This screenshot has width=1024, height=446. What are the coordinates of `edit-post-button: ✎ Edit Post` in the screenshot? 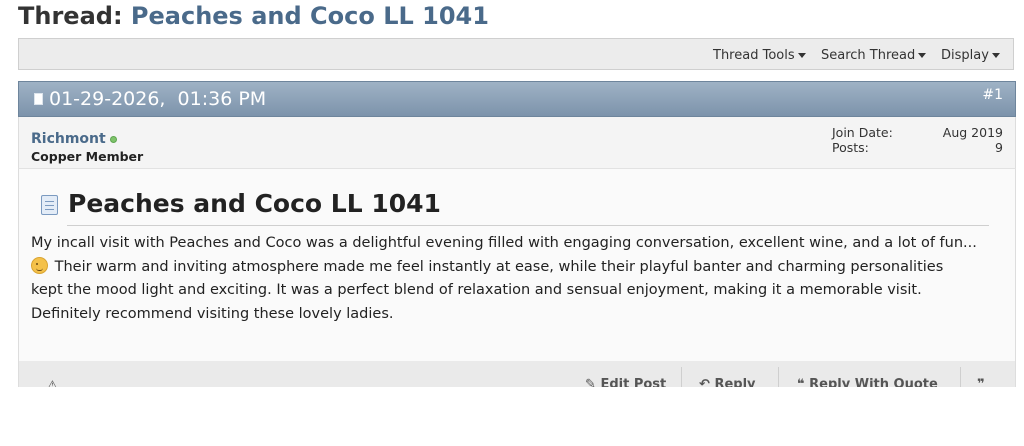 It's located at (625, 382).